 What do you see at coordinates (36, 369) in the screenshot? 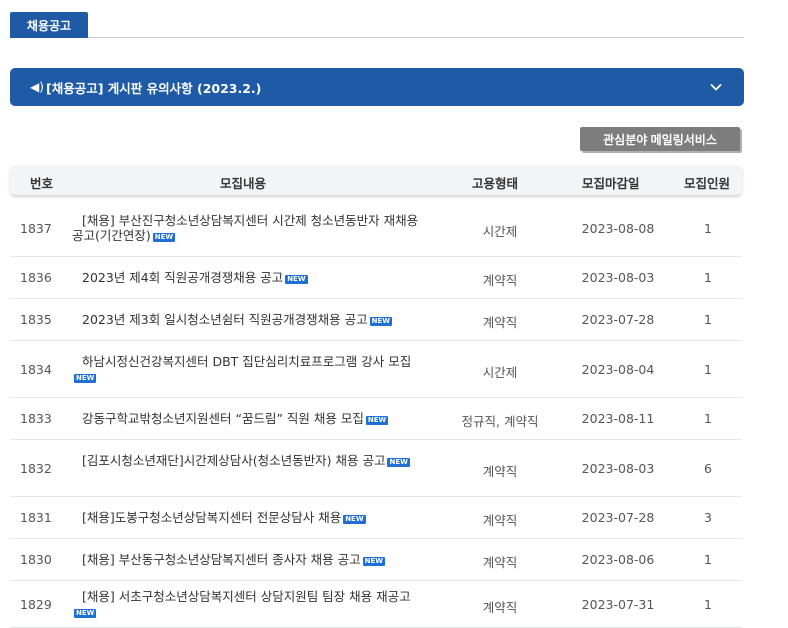
I see `row-number: 1834` at bounding box center [36, 369].